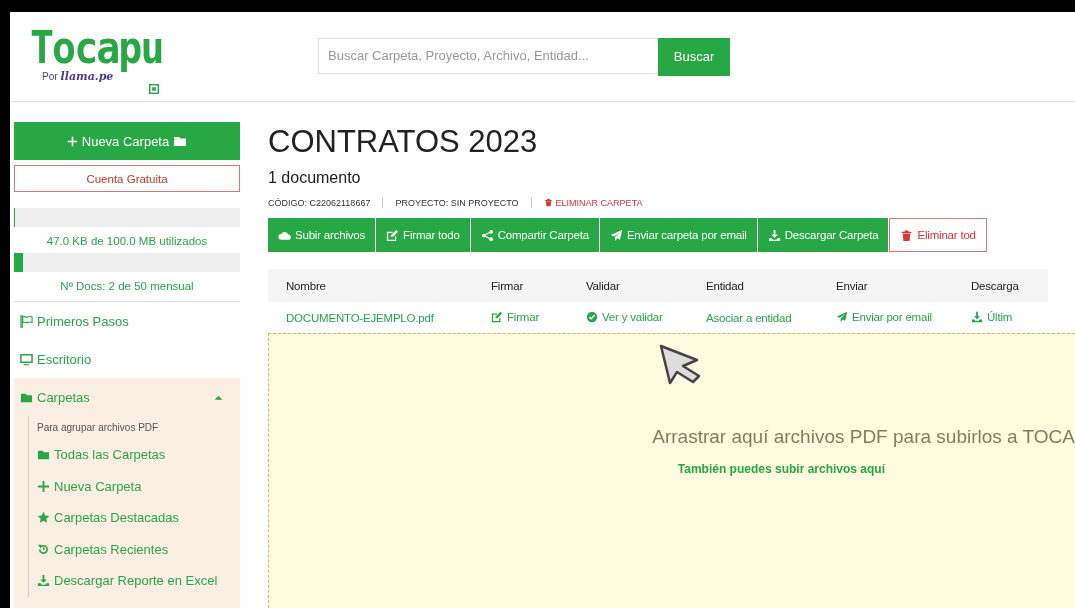 This screenshot has width=1075, height=608. Describe the element at coordinates (127, 286) in the screenshot. I see `usage-text: Nº Docs: 2 de 50 mensual` at that location.